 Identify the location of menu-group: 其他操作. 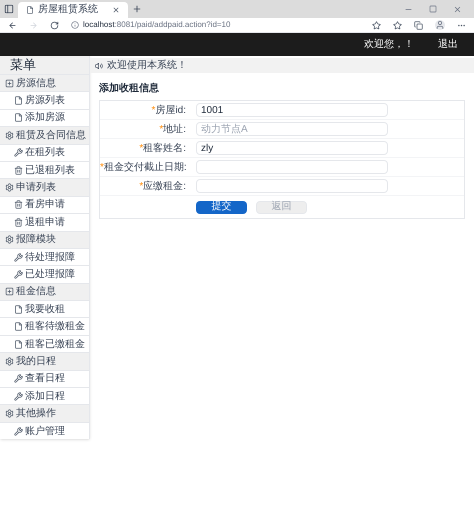
(44, 413).